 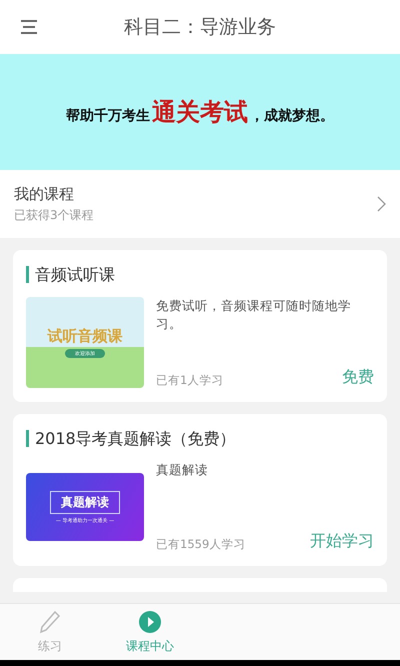 I want to click on banner-slogan: 帮助千万考生通关考试，成就梦想。, so click(x=200, y=112).